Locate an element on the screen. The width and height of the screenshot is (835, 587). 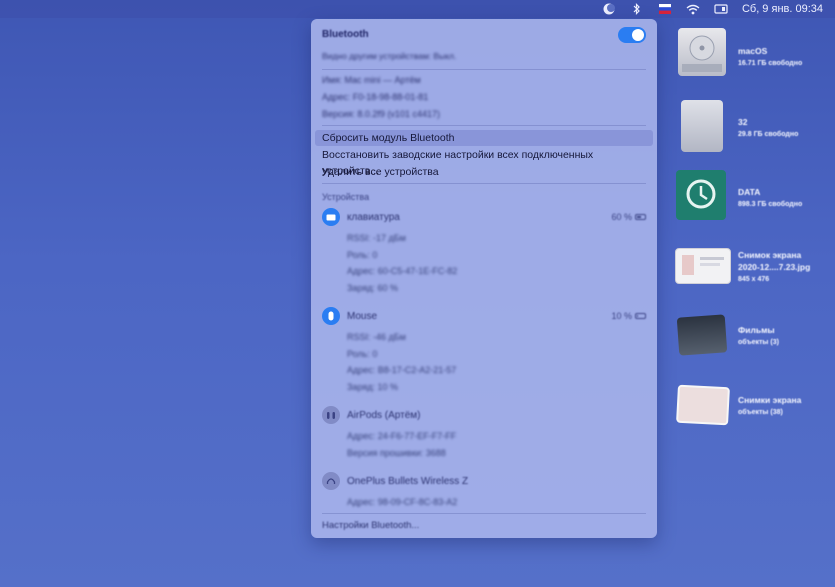
device-detail: Версия прошивки: 3688 is located at coordinates (396, 453).